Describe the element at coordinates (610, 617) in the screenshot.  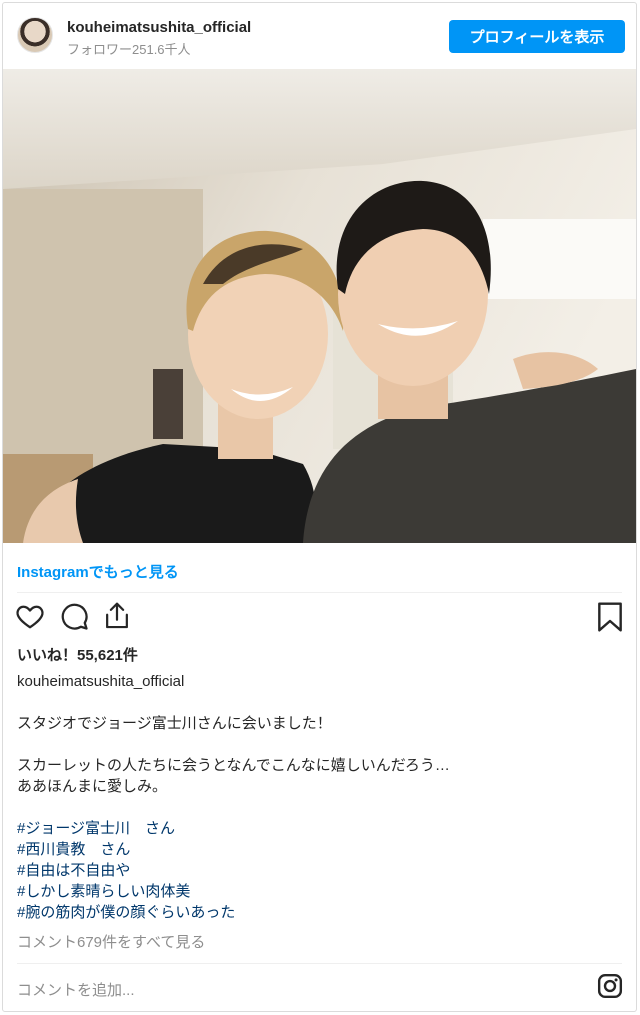
I see `bookmark-icon` at that location.